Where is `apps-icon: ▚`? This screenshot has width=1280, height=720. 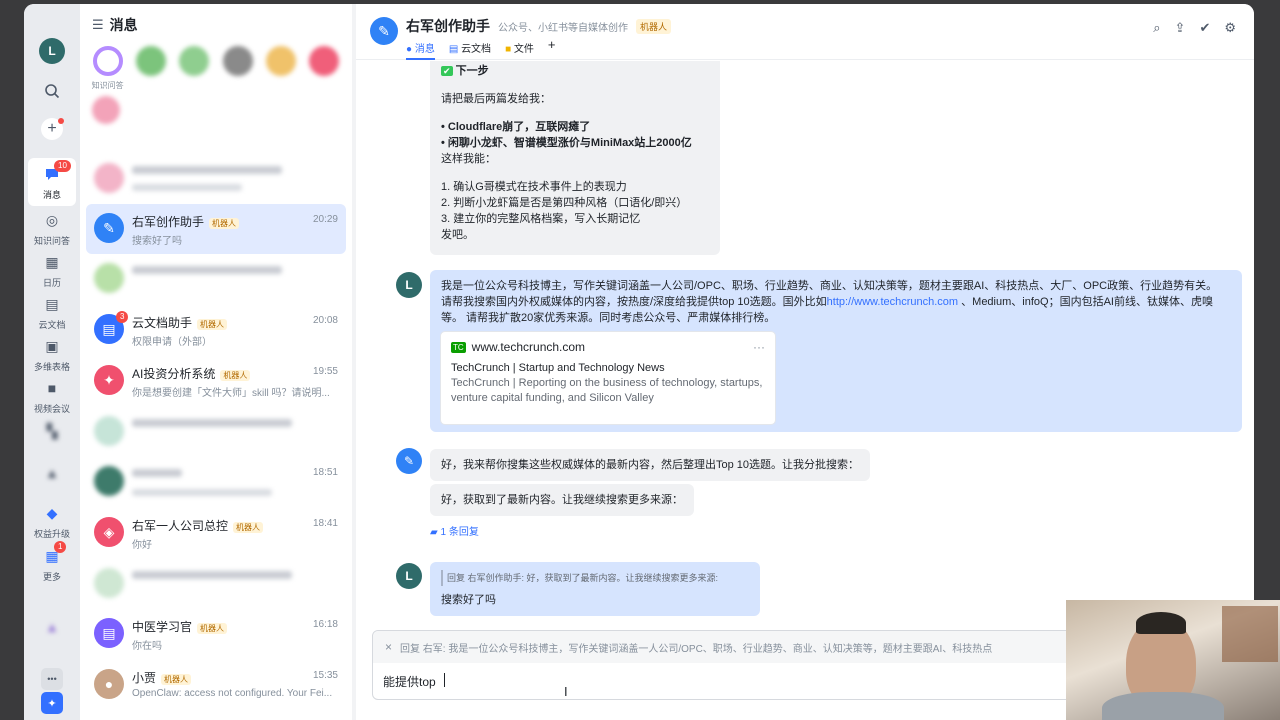
apps-icon: ▚ is located at coordinates (52, 430).